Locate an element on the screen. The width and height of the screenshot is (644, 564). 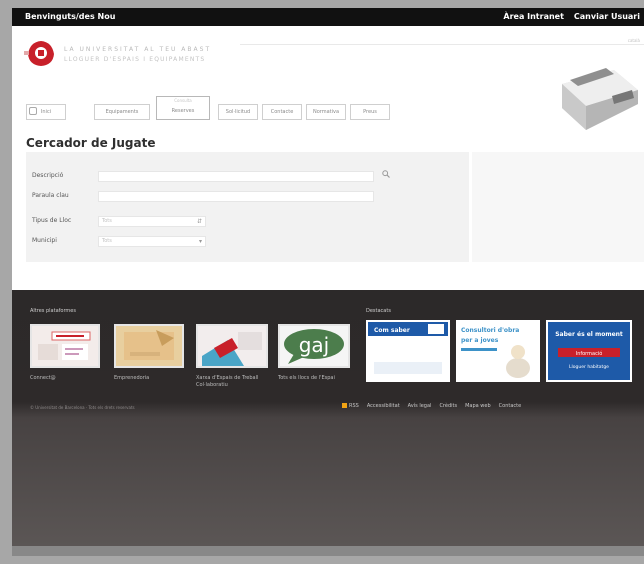
tab-label: Inici is located at coordinates (46, 112).